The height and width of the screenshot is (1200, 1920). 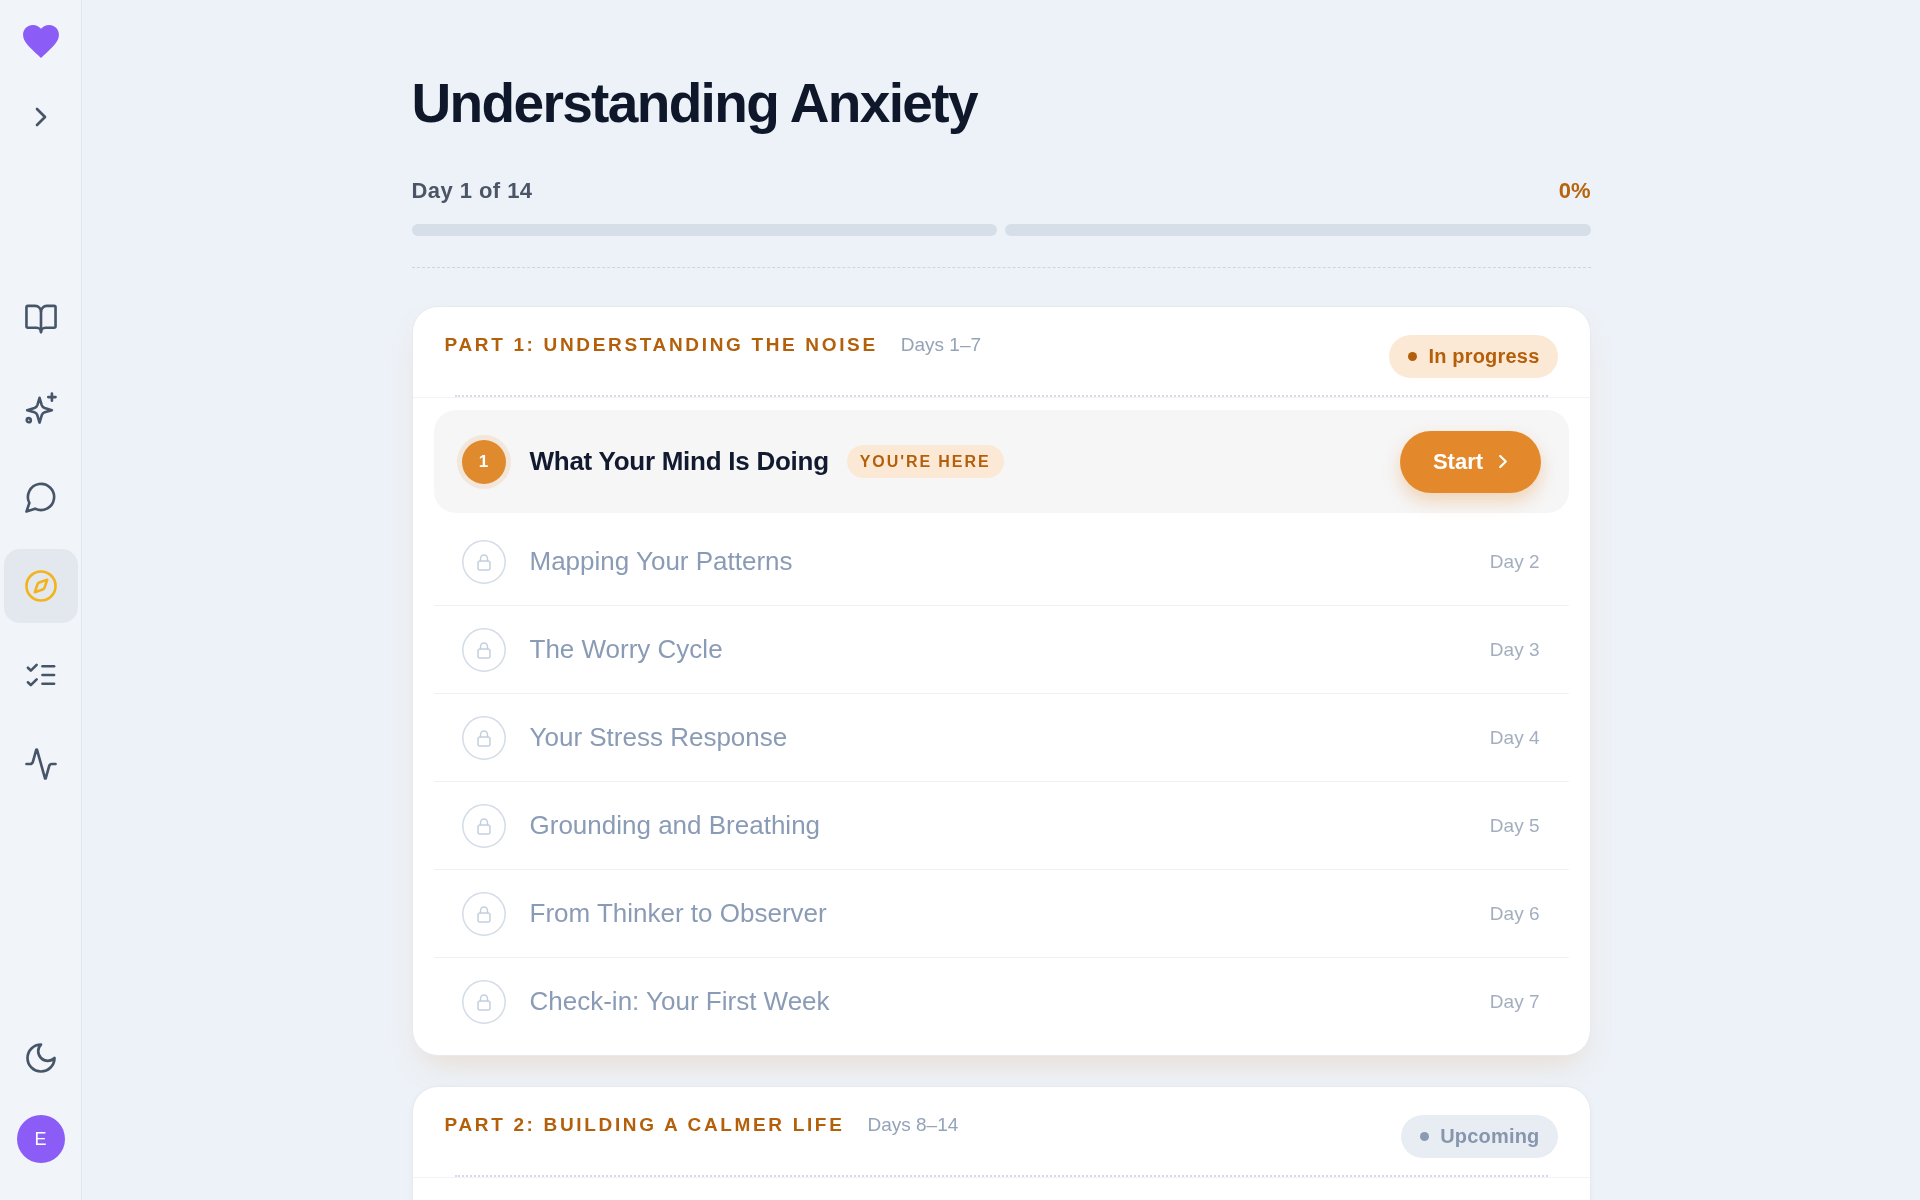 I want to click on part-title: PART 2: BUILDING A CALMER LIFE, so click(x=644, y=1125).